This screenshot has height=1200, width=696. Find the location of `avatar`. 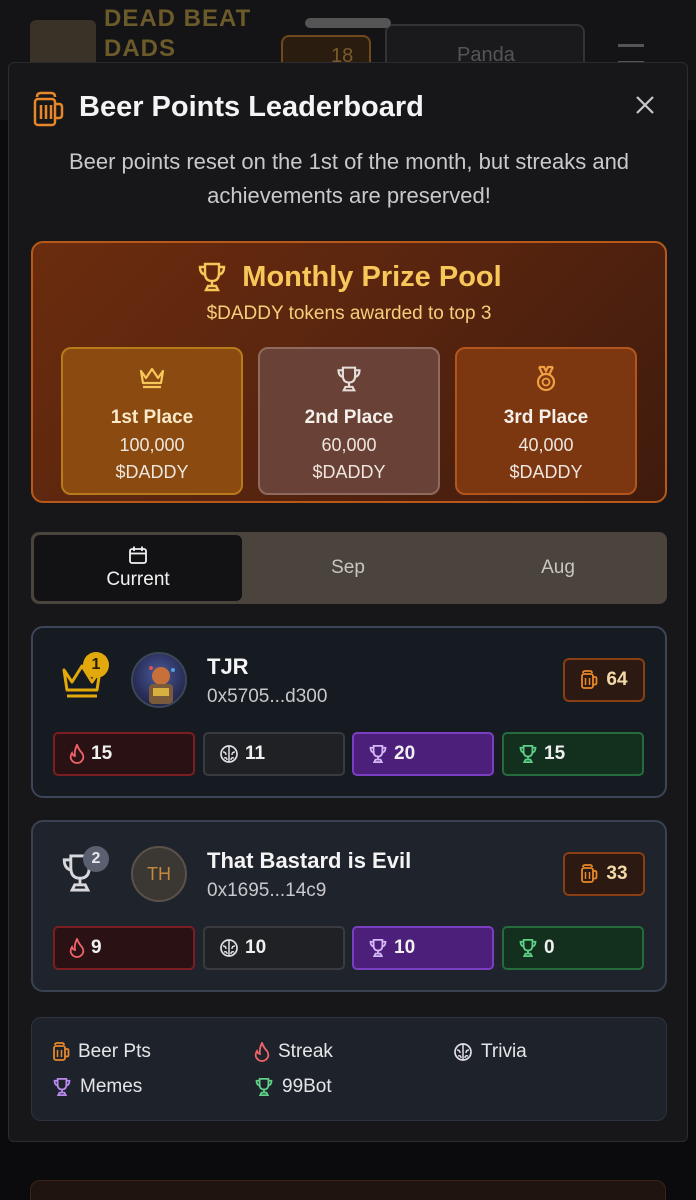

avatar is located at coordinates (159, 680).